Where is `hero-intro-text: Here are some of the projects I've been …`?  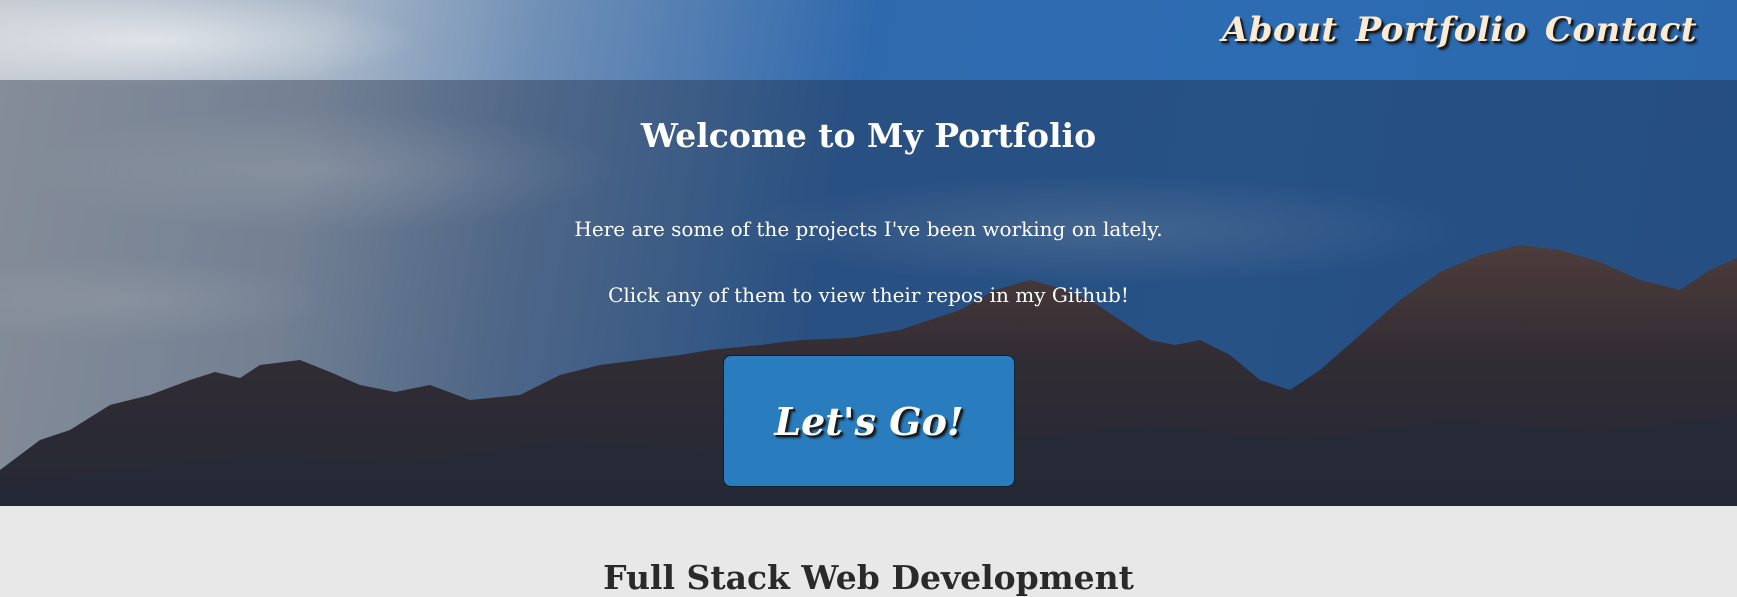
hero-intro-text: Here are some of the projects I've been … is located at coordinates (868, 229).